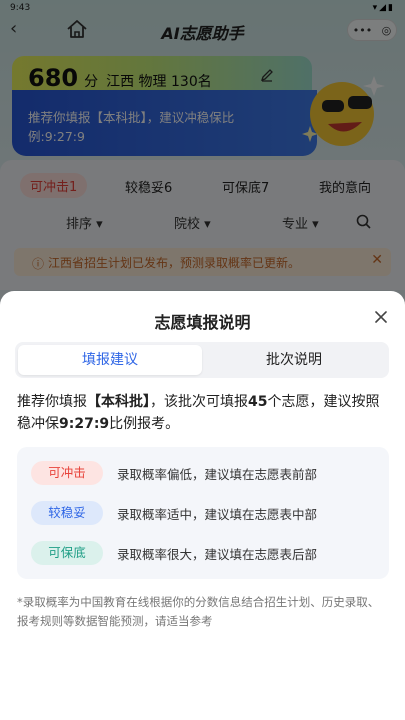 The image size is (405, 720). I want to click on legend-text-chong: 录取概率偏低，建议填在志愿表前部, so click(217, 474).